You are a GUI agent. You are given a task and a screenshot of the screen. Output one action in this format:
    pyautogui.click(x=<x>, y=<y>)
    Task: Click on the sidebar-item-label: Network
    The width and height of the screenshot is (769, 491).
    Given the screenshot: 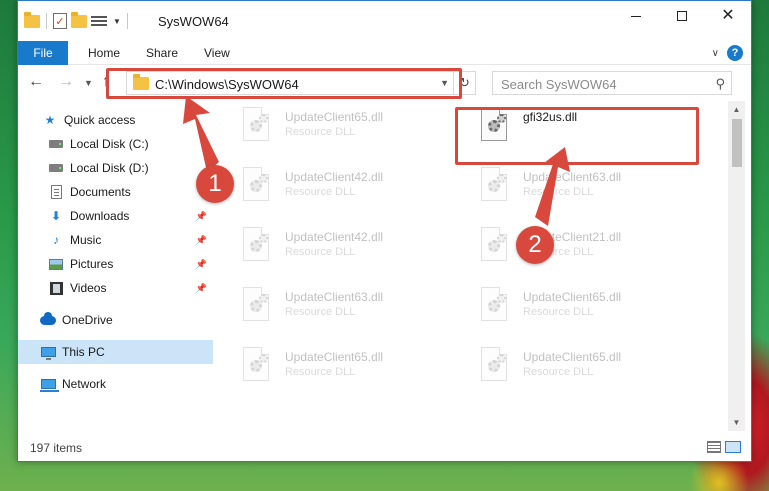 What is the action you would take?
    pyautogui.click(x=84, y=384)
    